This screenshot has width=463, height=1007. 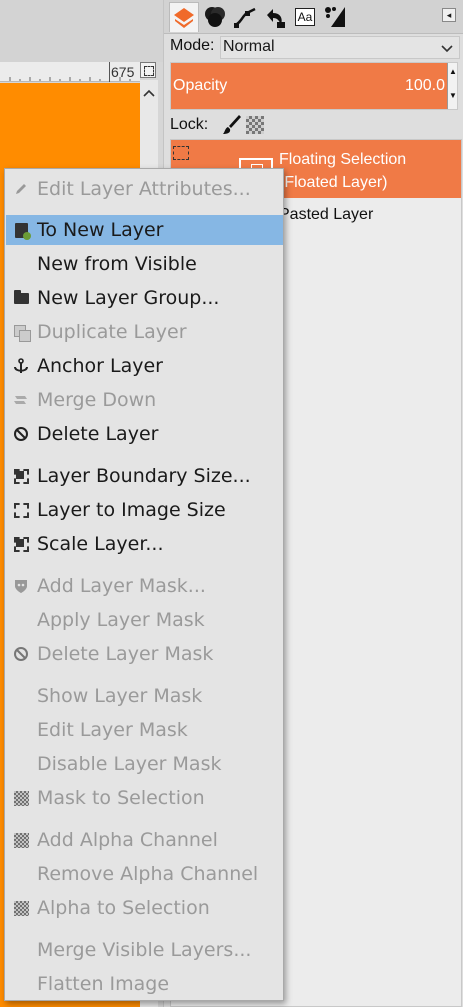 I want to click on navigate-icon, so click(x=148, y=70).